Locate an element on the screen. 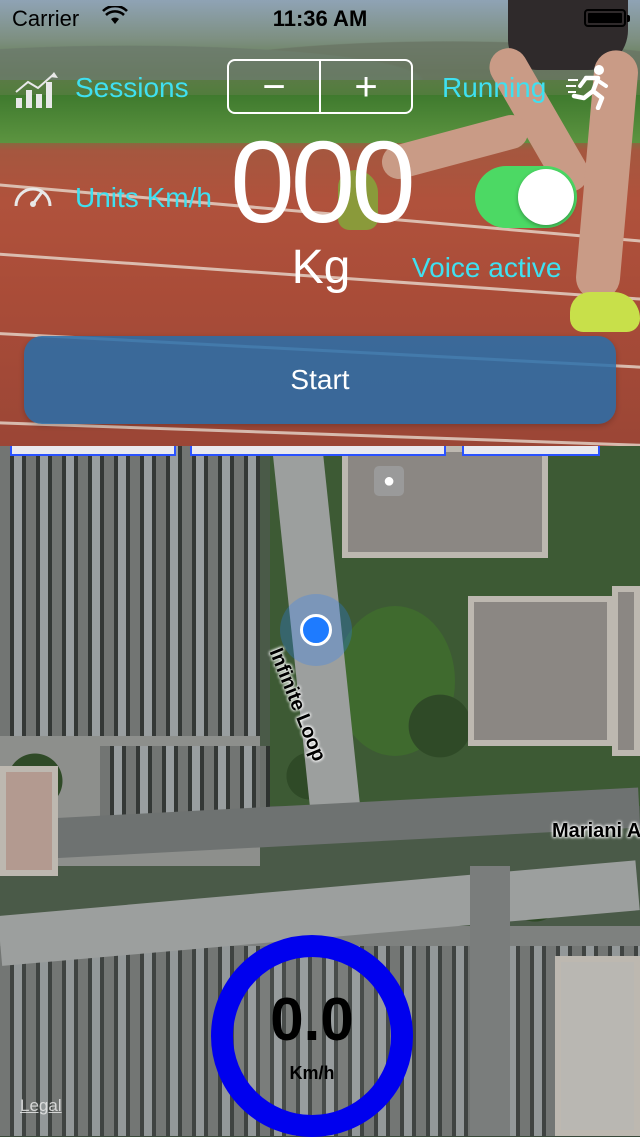  runner-icon is located at coordinates (589, 87).